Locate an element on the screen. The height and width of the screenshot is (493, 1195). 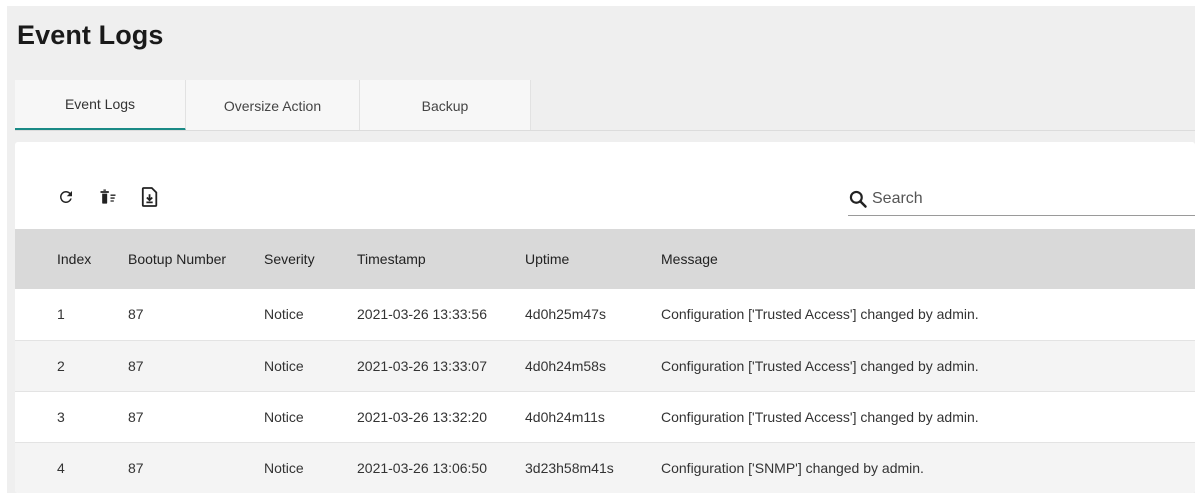
cell-timestamp: 2021-03-26 13:33:07 is located at coordinates (422, 365).